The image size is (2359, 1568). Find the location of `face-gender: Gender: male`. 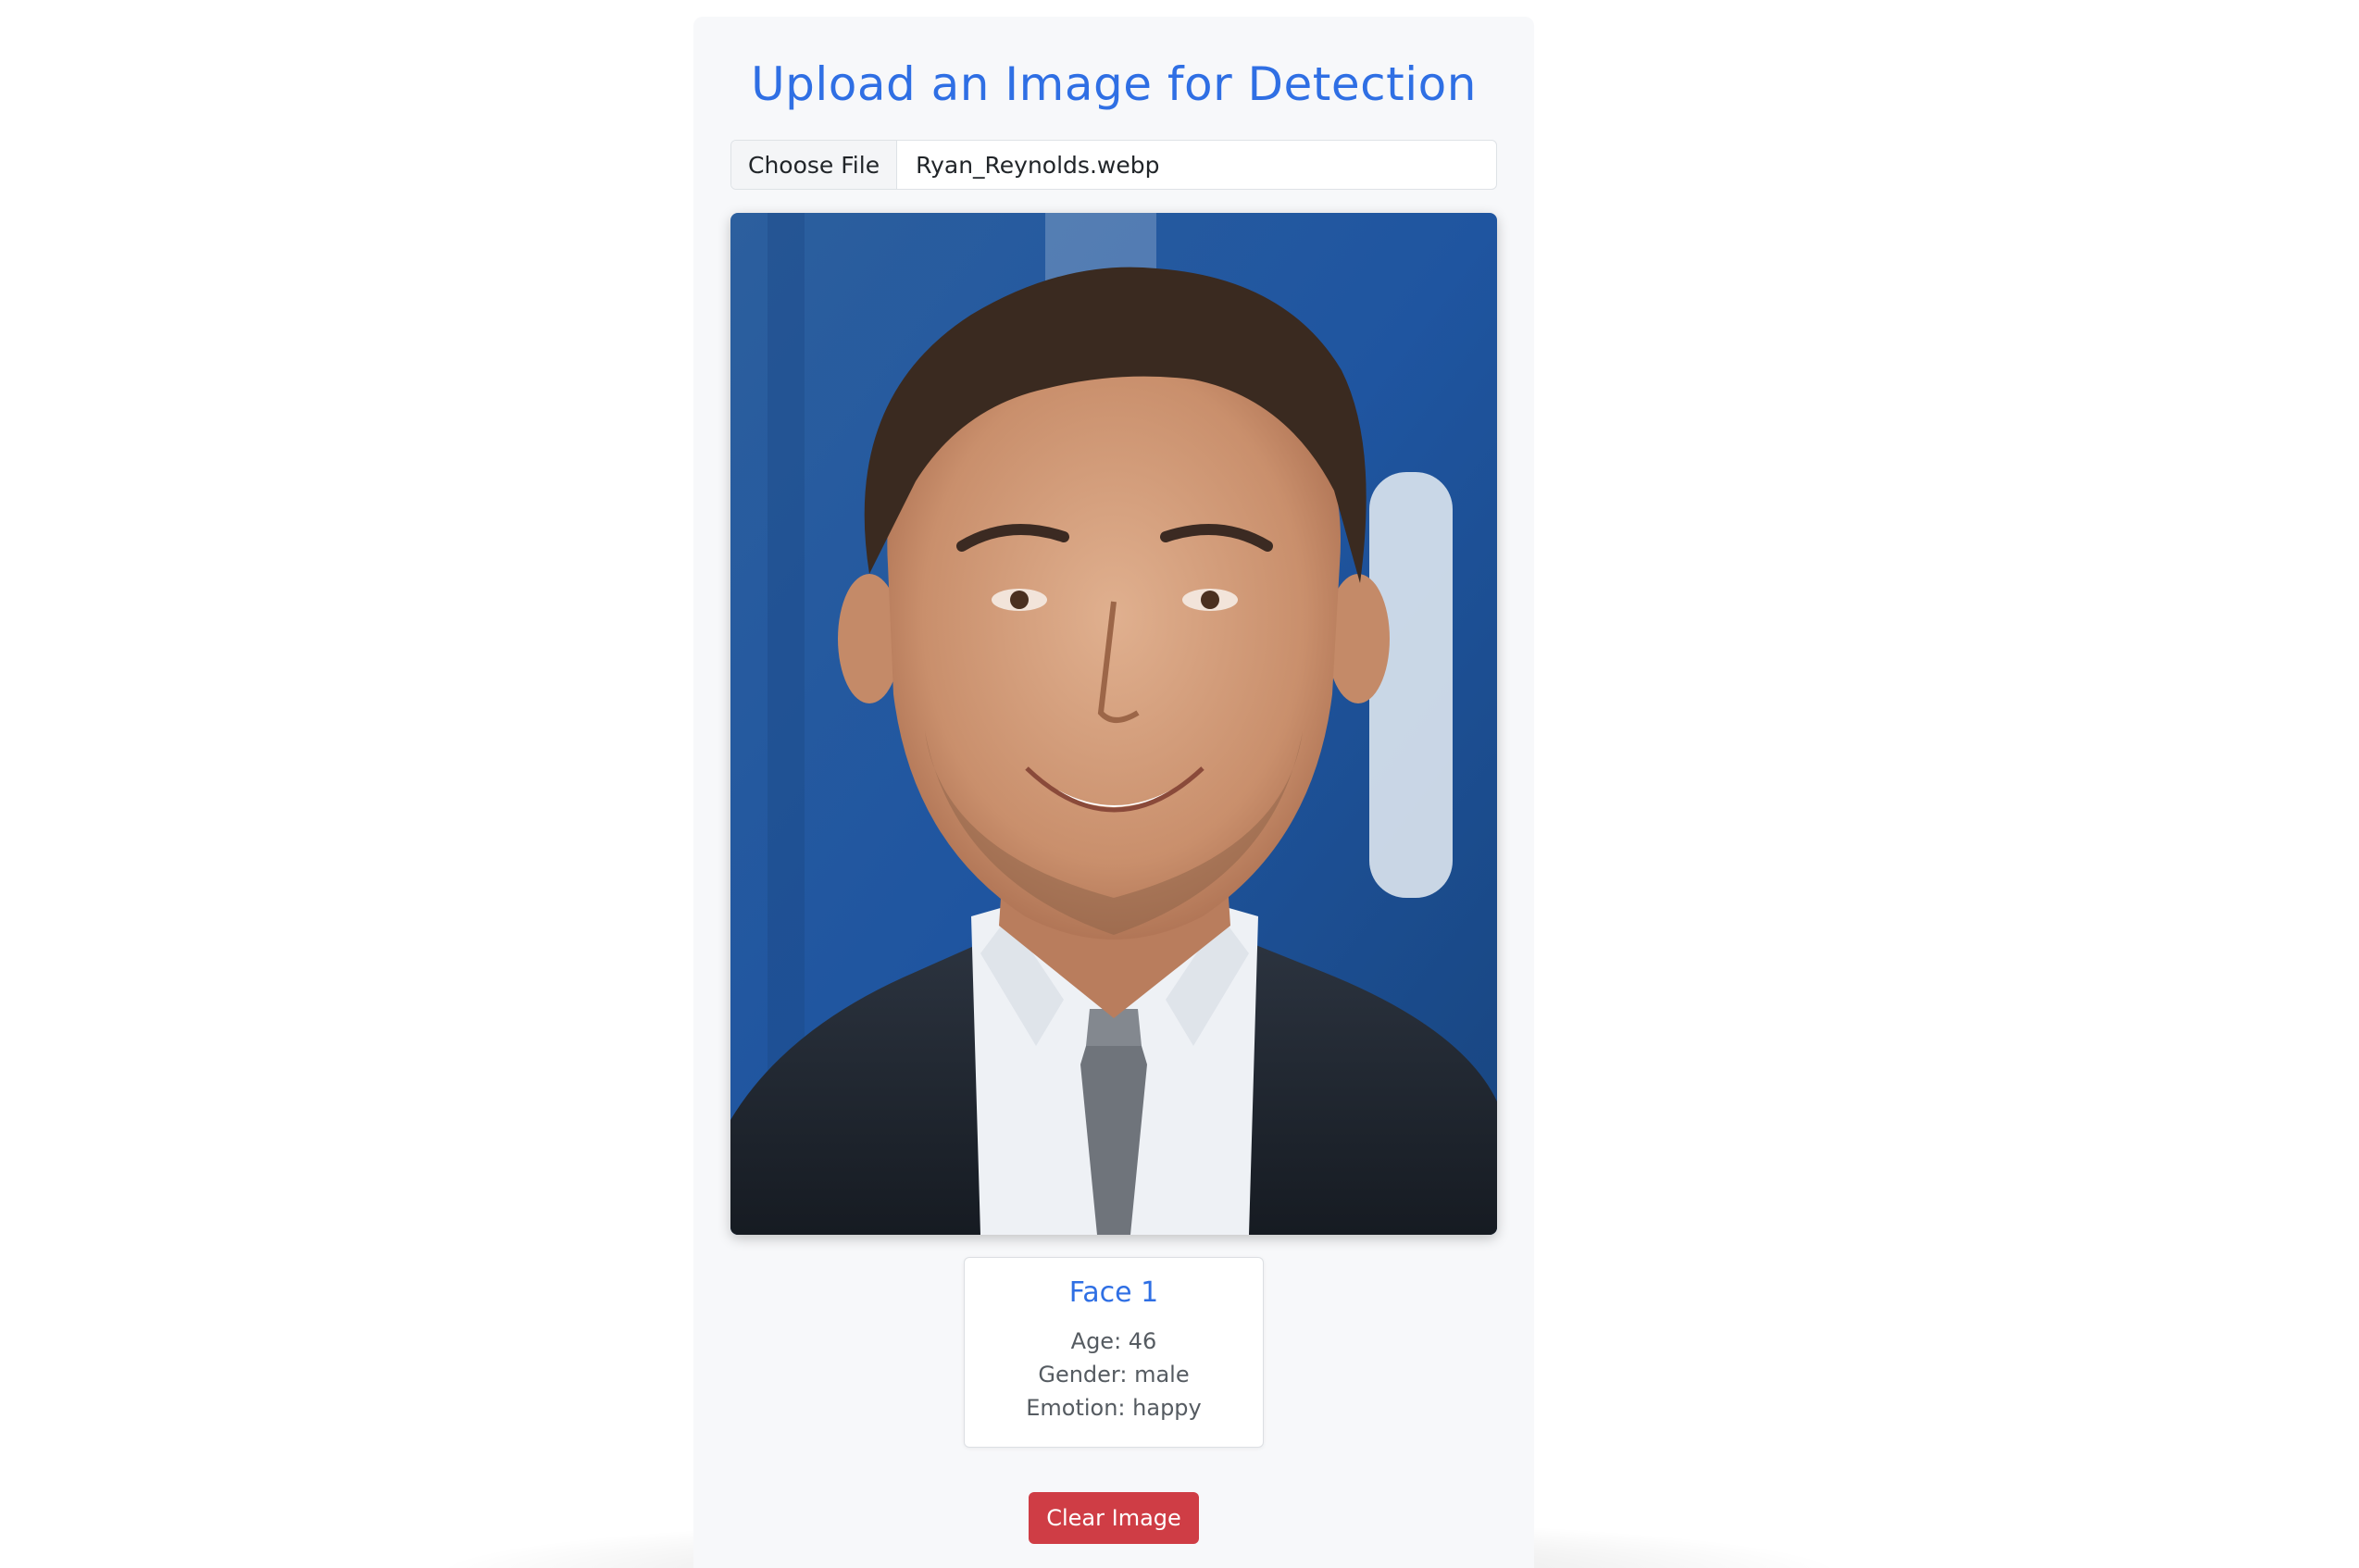

face-gender: Gender: male is located at coordinates (1114, 1375).